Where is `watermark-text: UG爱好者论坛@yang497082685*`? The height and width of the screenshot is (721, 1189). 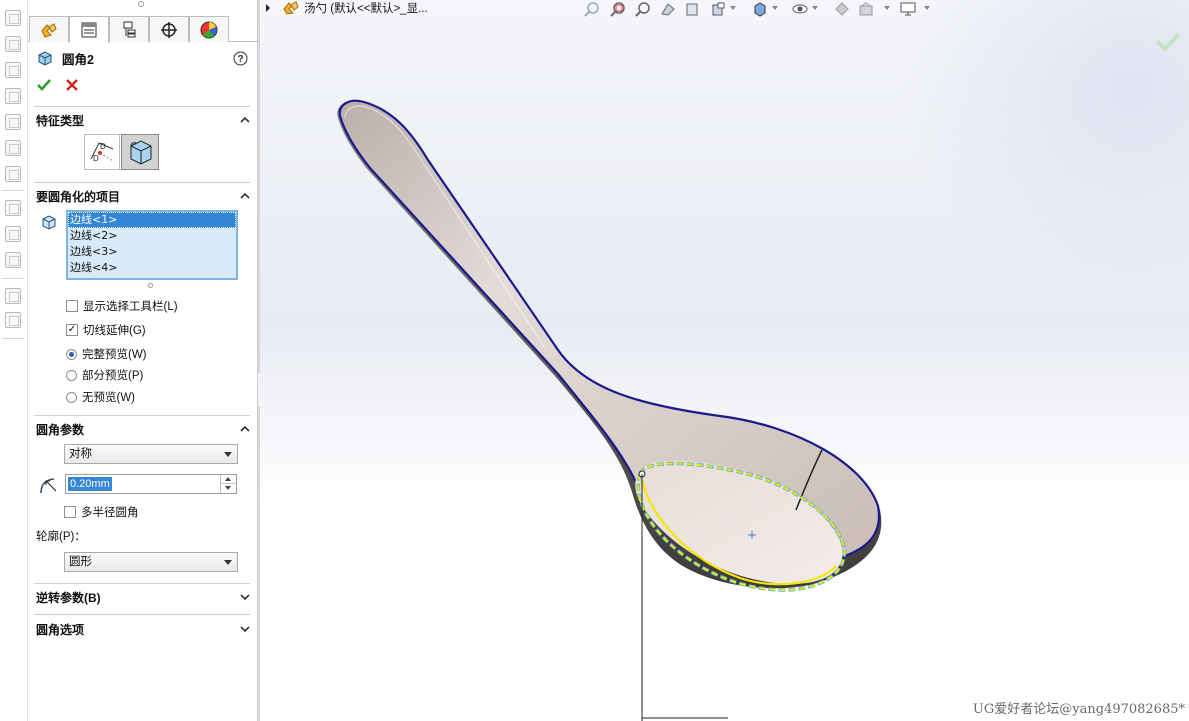
watermark-text: UG爱好者论坛@yang497082685* is located at coordinates (1078, 709).